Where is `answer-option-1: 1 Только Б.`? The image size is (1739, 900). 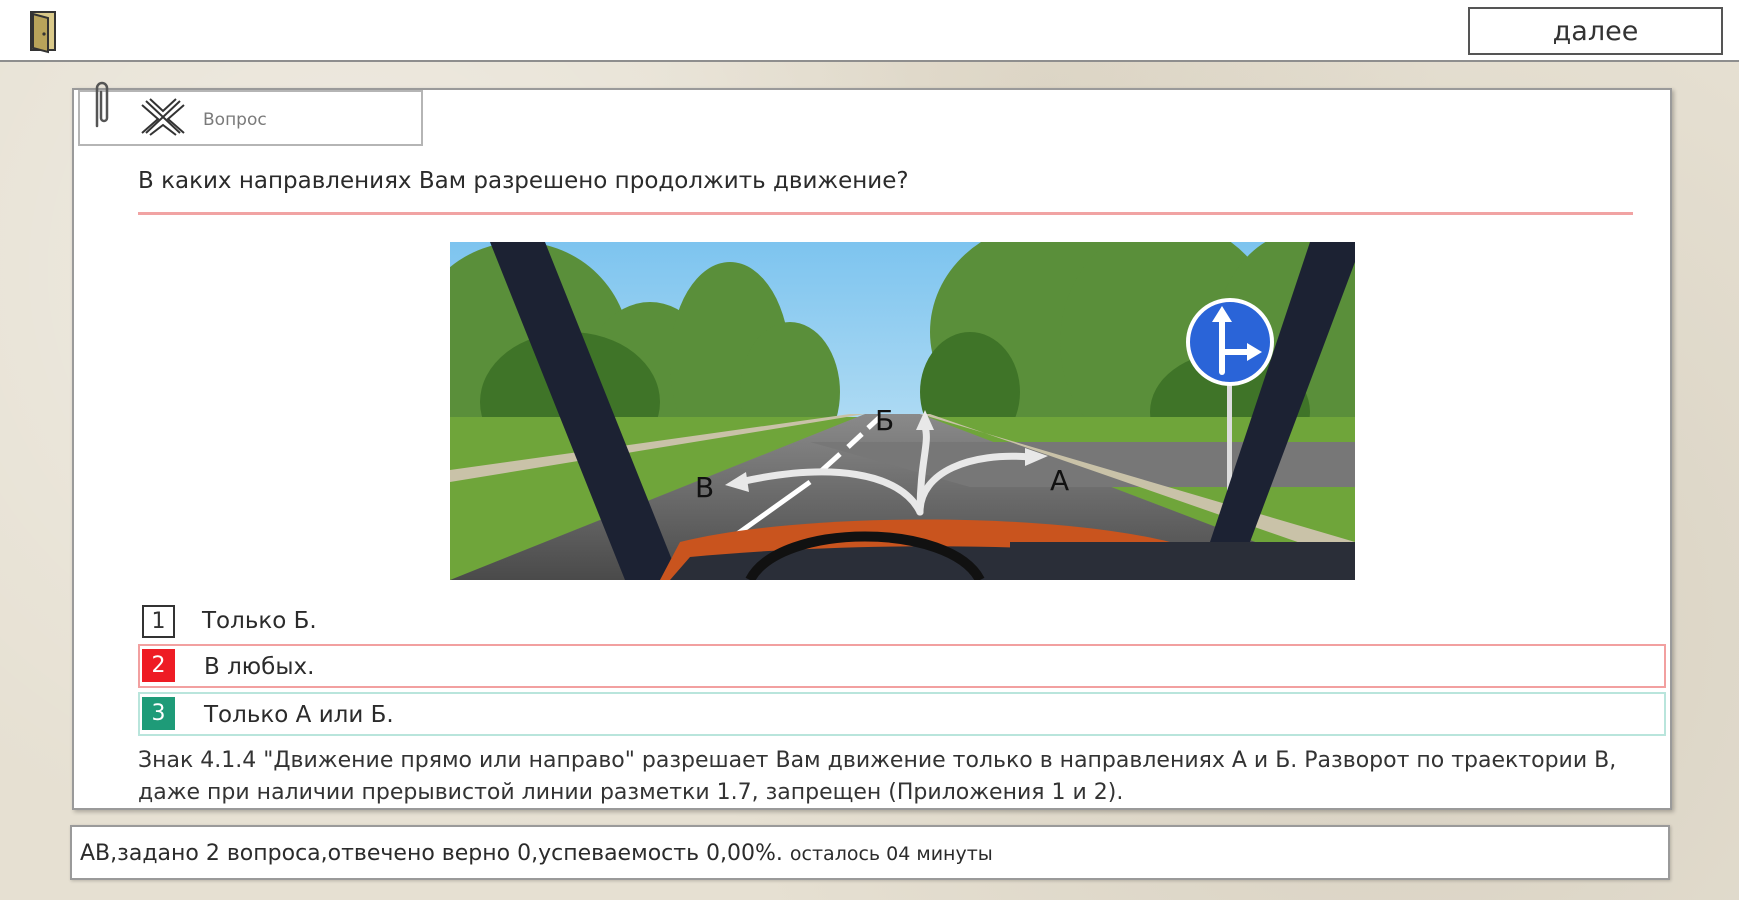 answer-option-1: 1 Только Б. is located at coordinates (902, 622).